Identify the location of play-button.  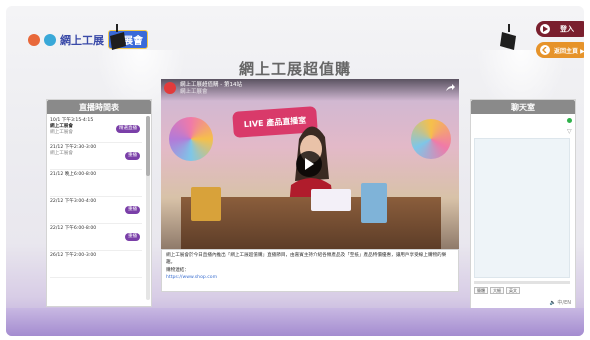
(309, 164).